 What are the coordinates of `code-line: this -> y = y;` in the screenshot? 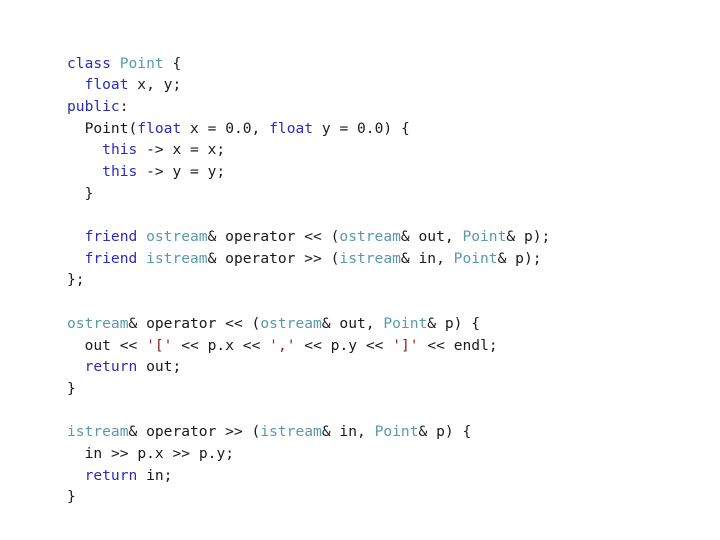 It's located at (377, 172).